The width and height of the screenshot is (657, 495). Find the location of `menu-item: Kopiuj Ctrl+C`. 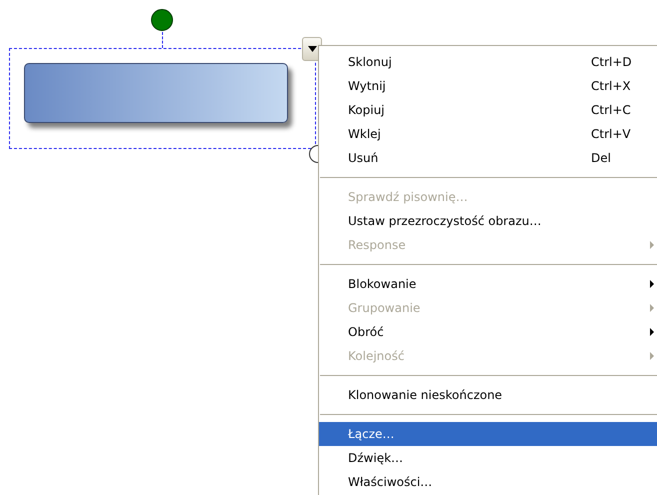

menu-item: Kopiuj Ctrl+C is located at coordinates (488, 110).